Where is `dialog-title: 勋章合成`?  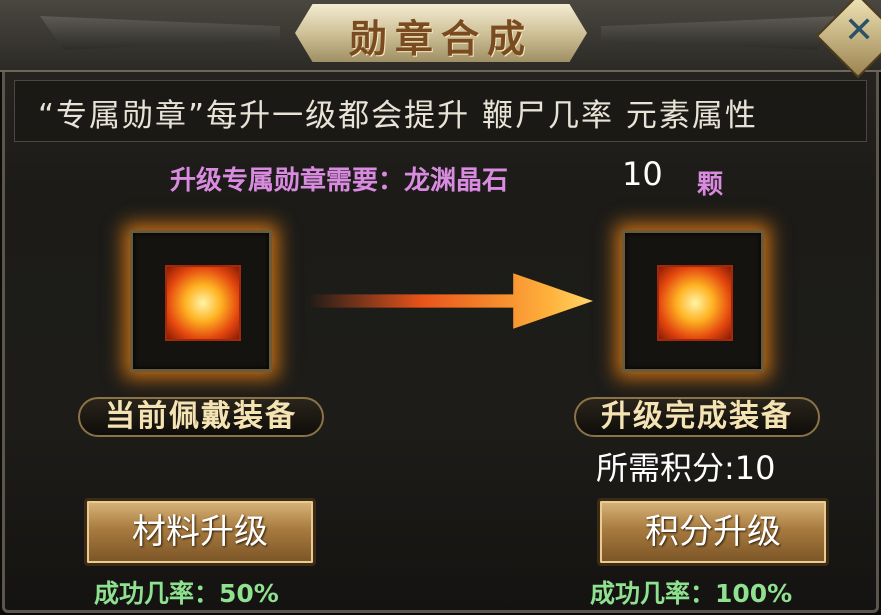
dialog-title: 勋章合成 is located at coordinates (440, 38).